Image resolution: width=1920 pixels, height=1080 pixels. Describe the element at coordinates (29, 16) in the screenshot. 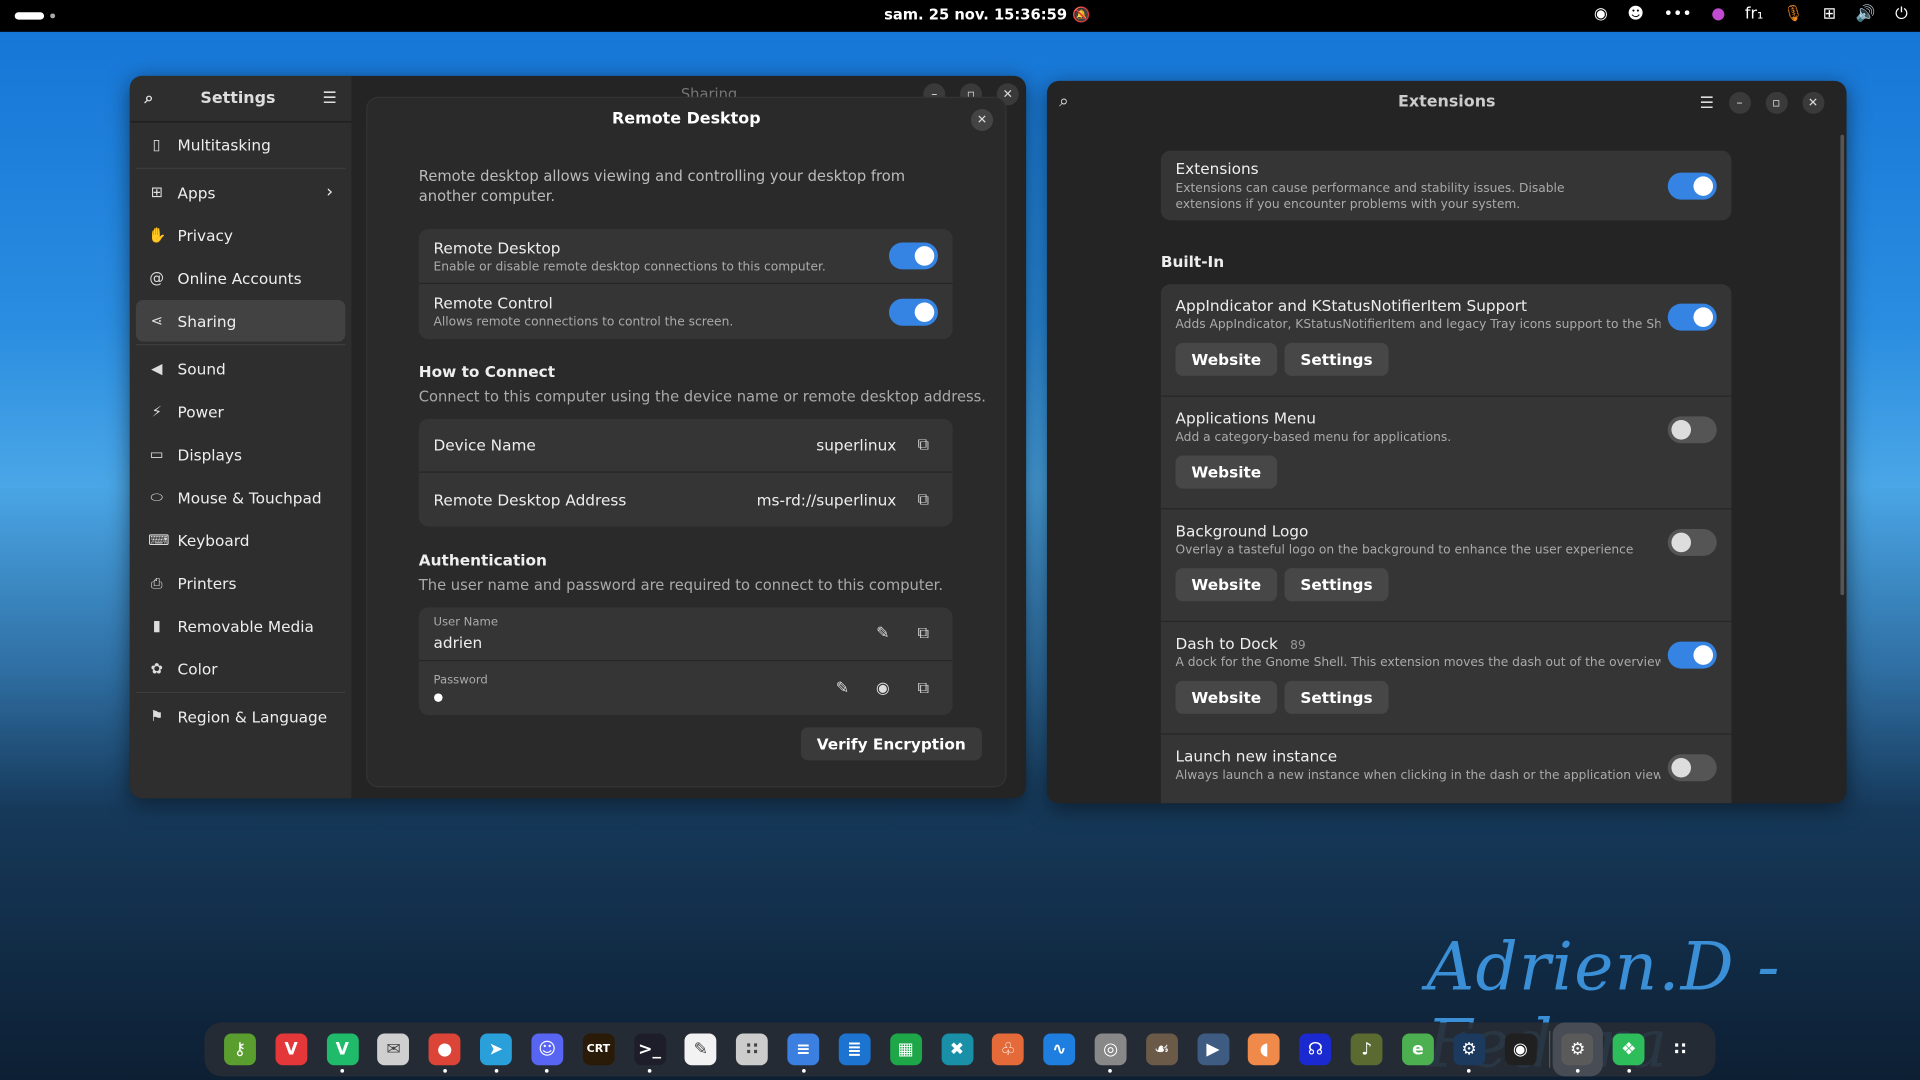

I see `activities-indicator` at that location.